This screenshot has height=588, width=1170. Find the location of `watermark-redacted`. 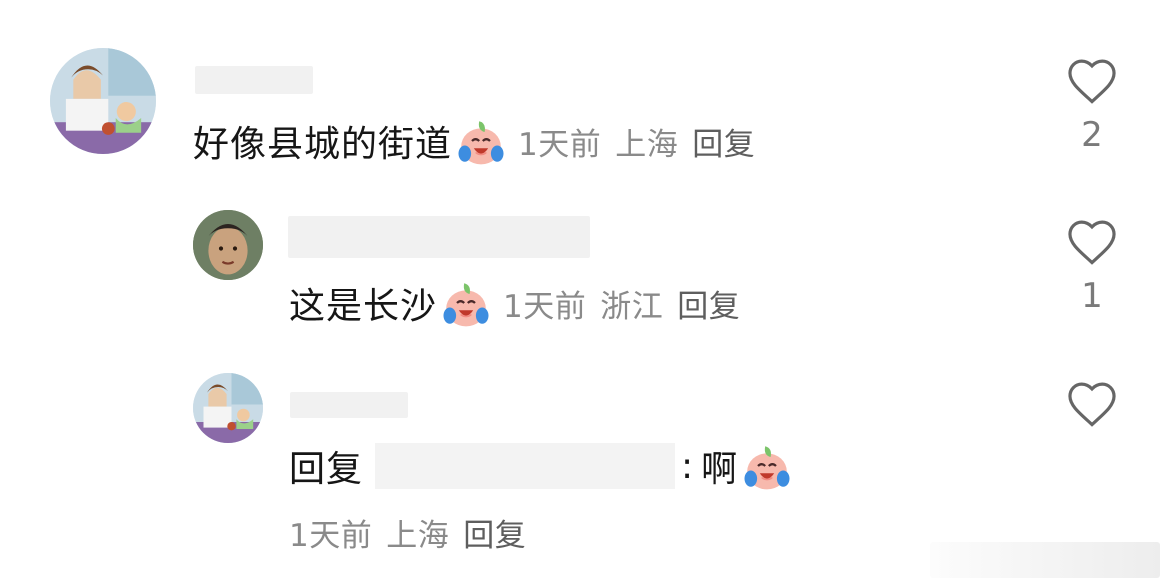

watermark-redacted is located at coordinates (1045, 560).